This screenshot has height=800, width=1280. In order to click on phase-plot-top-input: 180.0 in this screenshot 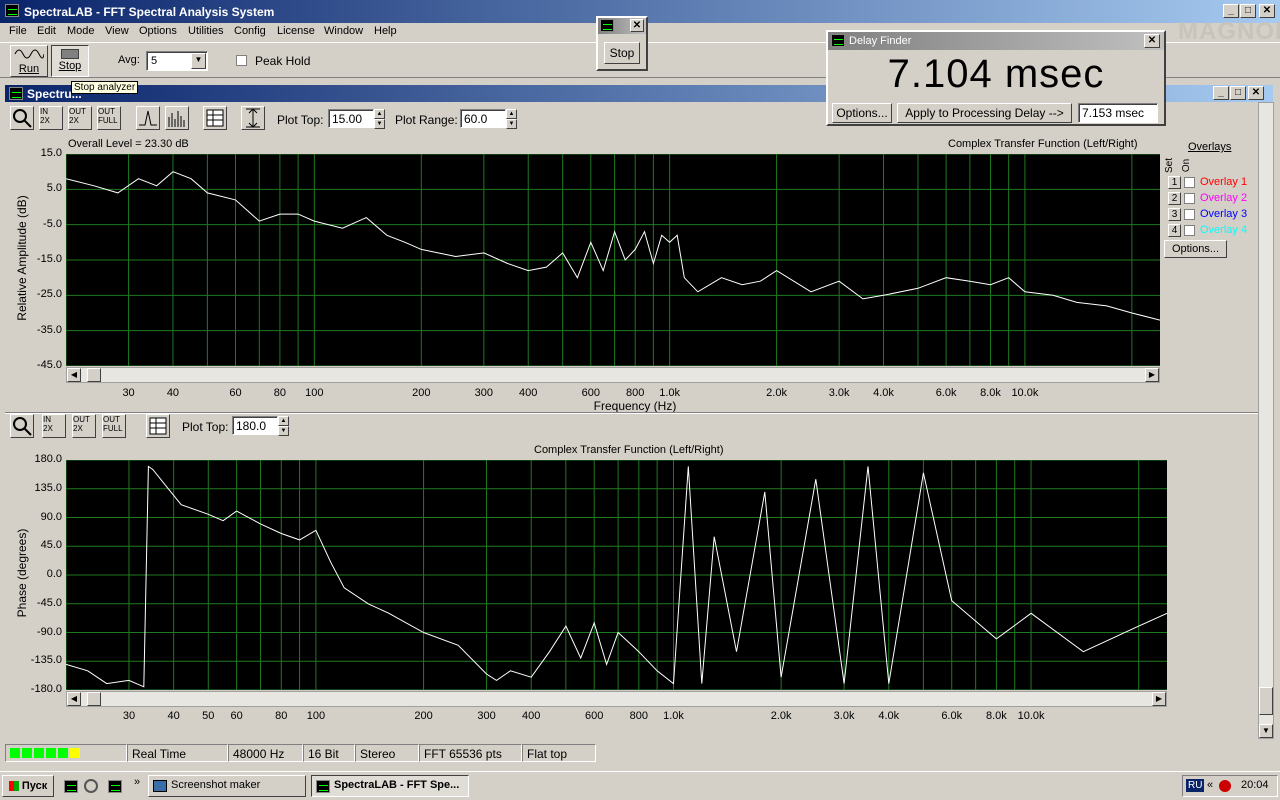, I will do `click(255, 425)`.